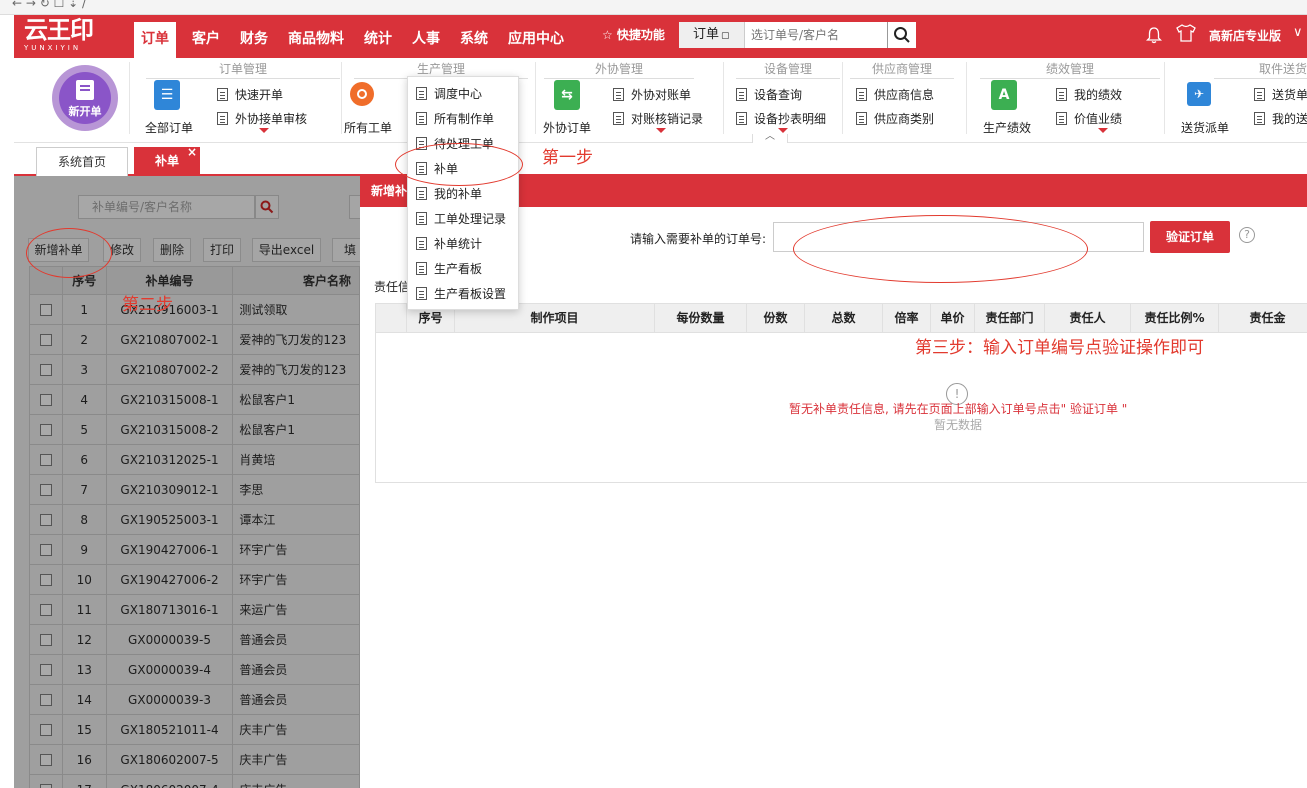 The image size is (1307, 788). I want to click on supplement-search-input: 补单编号/客户名称, so click(166, 207).